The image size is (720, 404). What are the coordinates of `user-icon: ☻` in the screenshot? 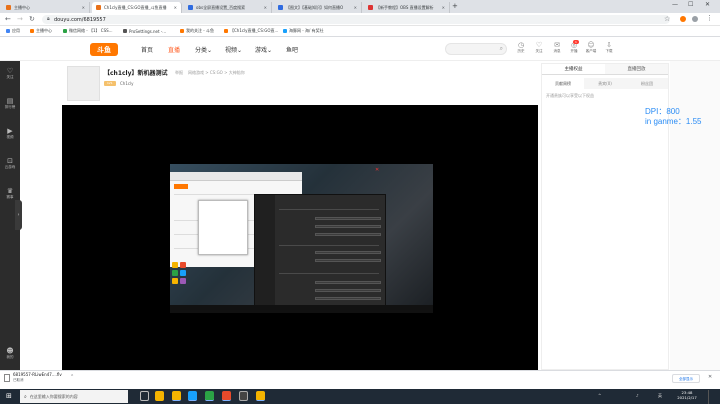 It's located at (10, 351).